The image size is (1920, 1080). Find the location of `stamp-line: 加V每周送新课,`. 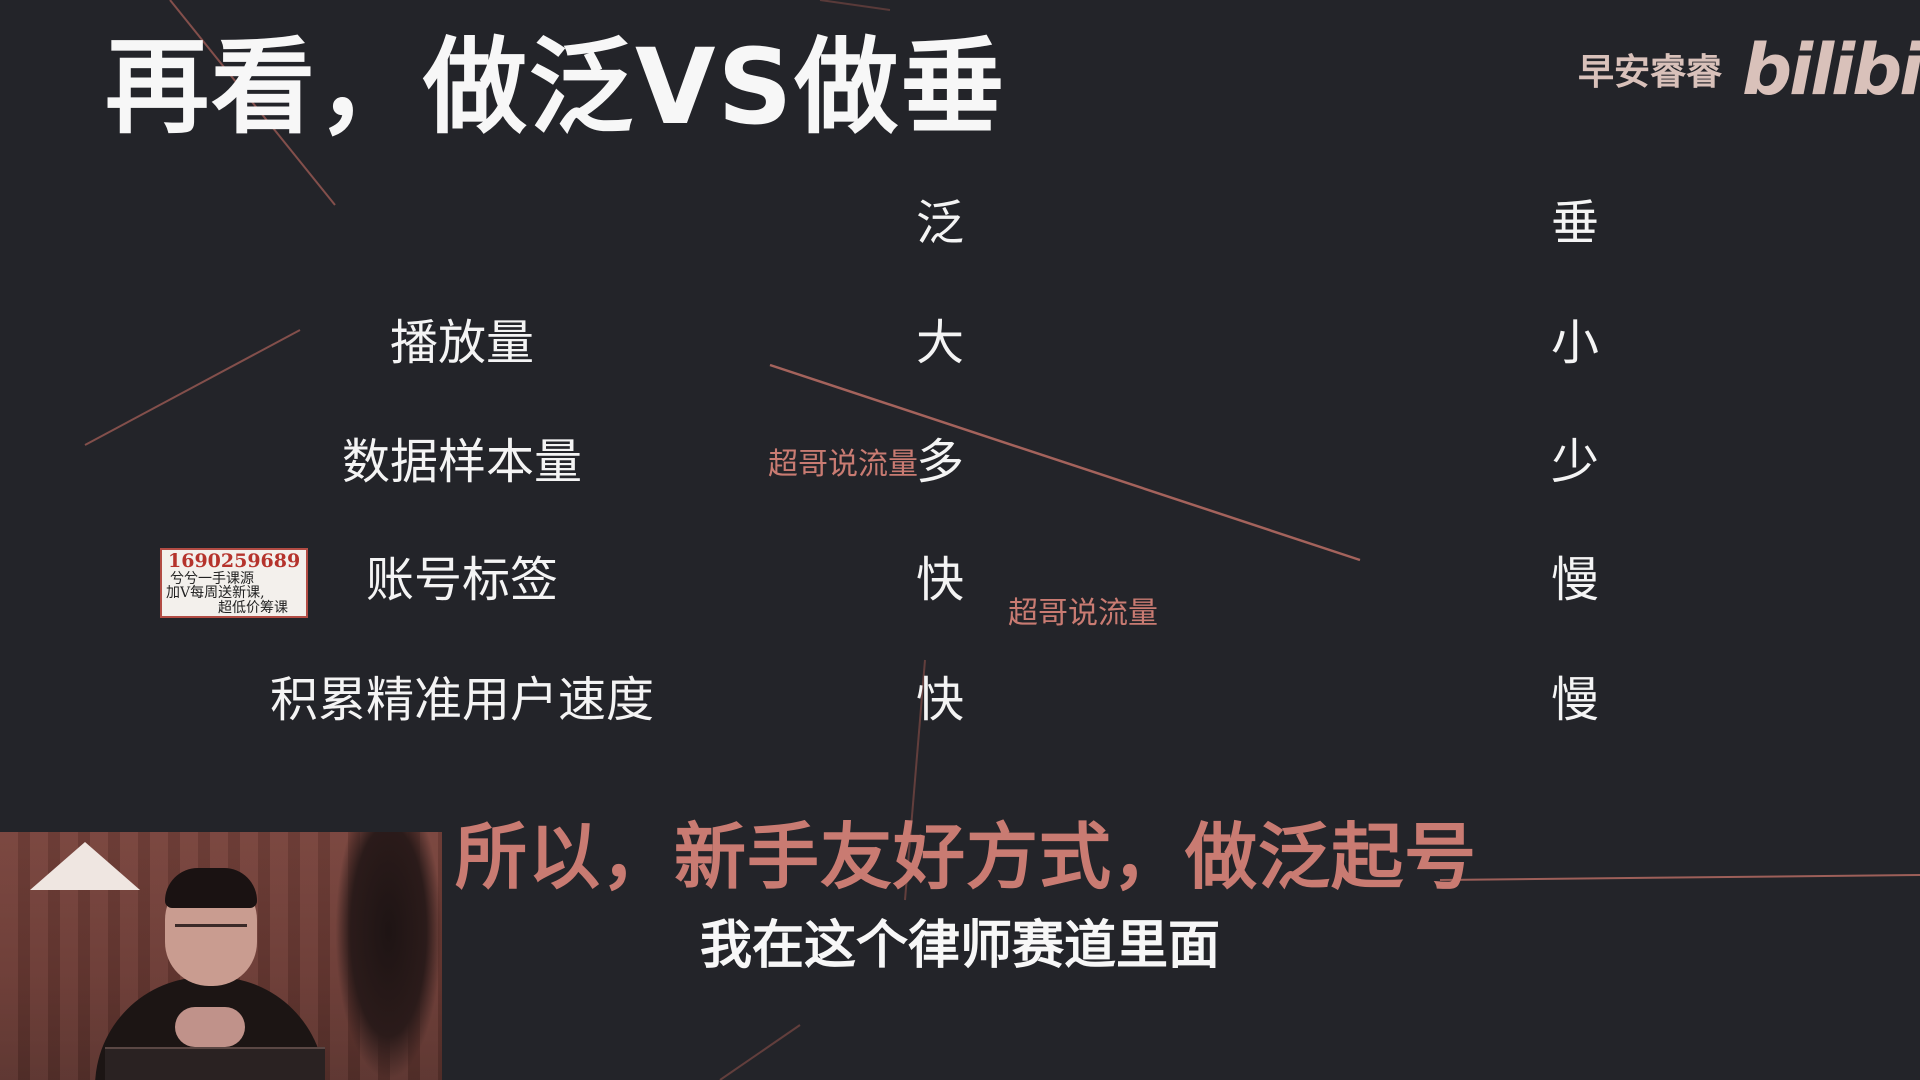

stamp-line: 加V每周送新课, is located at coordinates (215, 593).